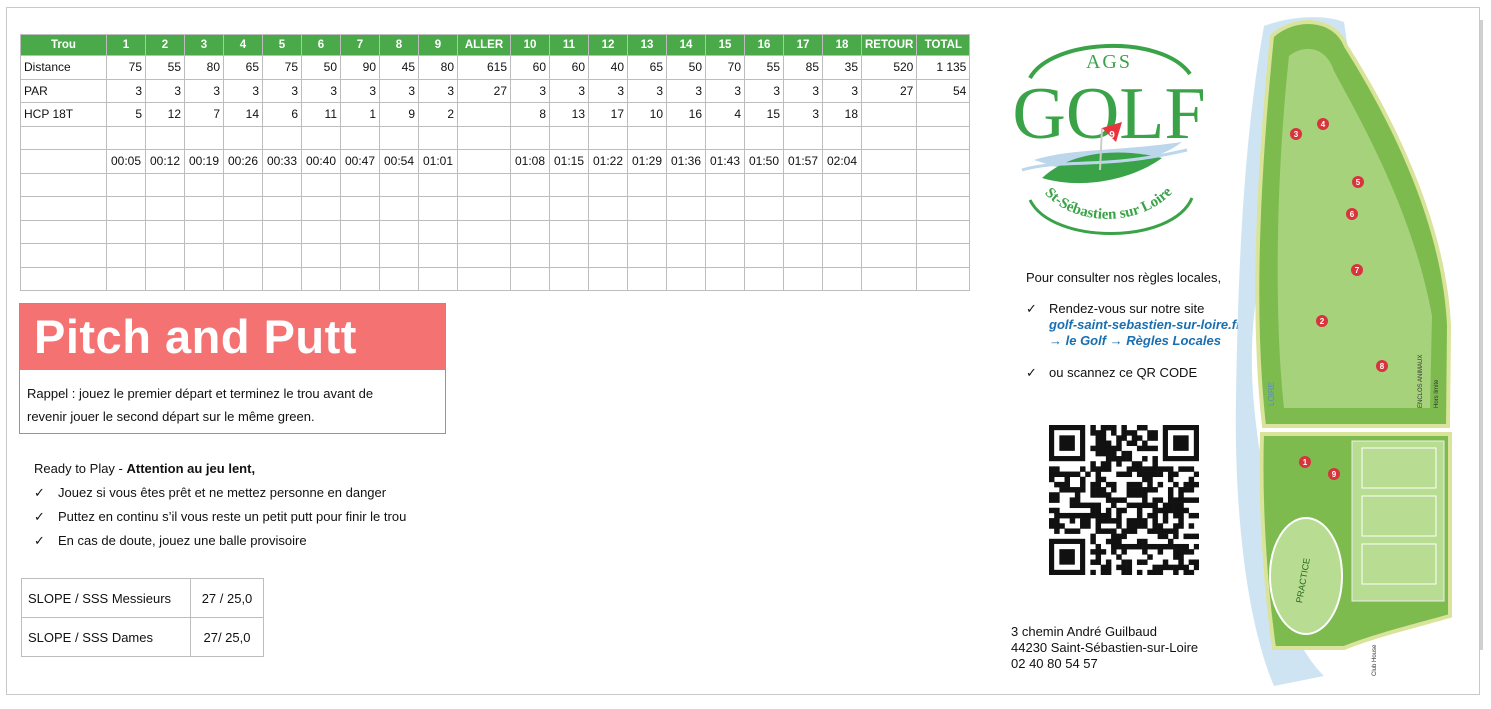 This screenshot has width=1491, height=709. I want to click on score-header-cell: 3, so click(204, 45).